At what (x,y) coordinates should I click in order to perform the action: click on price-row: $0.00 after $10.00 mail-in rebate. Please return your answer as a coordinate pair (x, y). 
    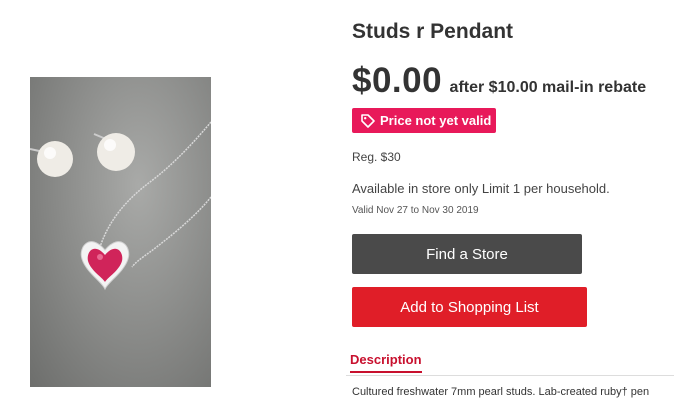
    Looking at the image, I should click on (499, 81).